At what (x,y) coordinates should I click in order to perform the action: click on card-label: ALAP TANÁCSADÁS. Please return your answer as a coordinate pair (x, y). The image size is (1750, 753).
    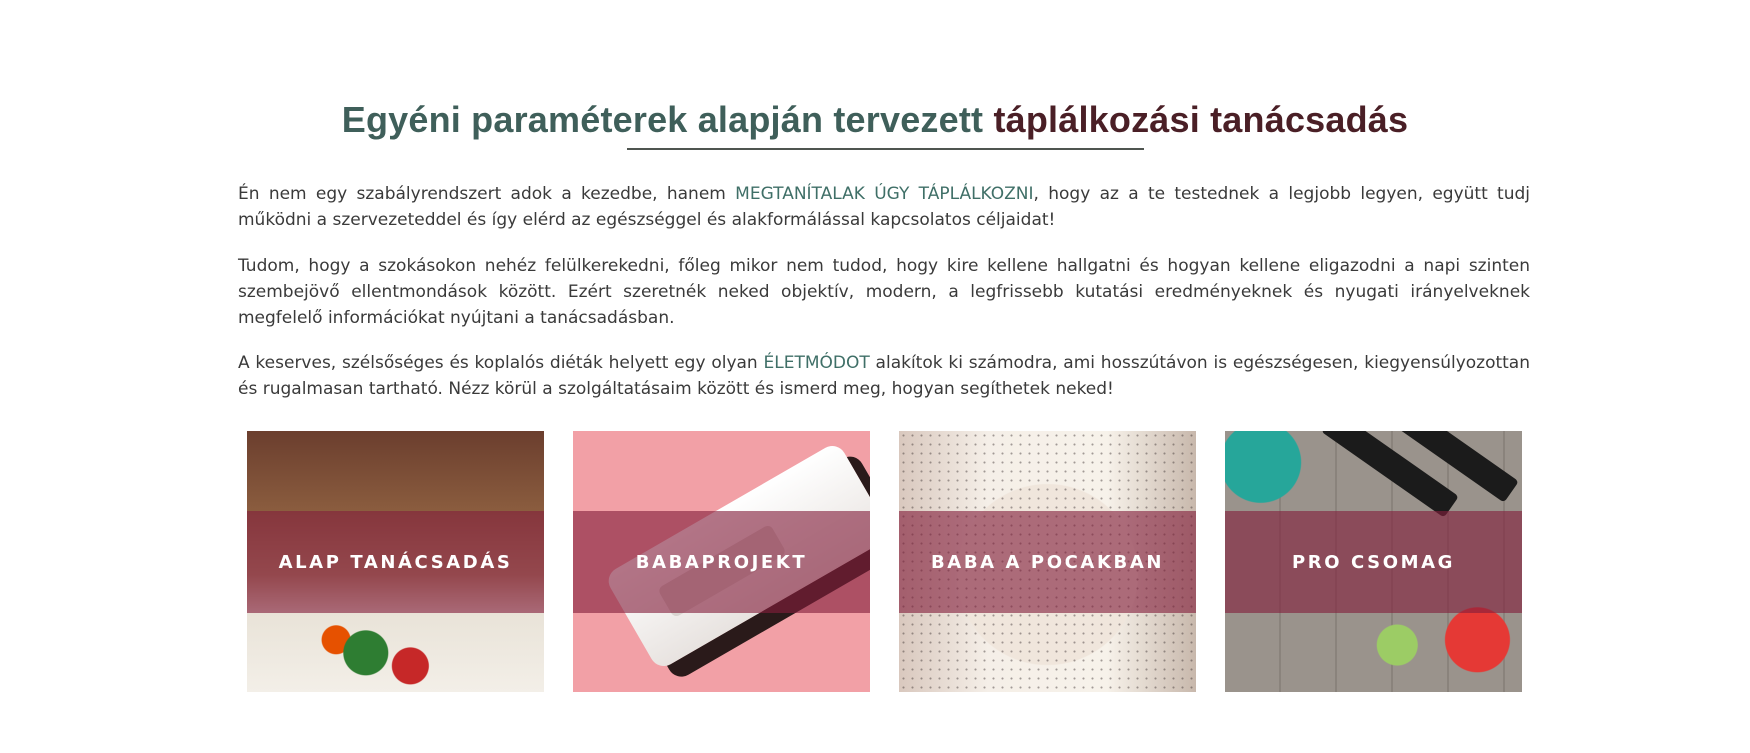
    Looking at the image, I should click on (395, 562).